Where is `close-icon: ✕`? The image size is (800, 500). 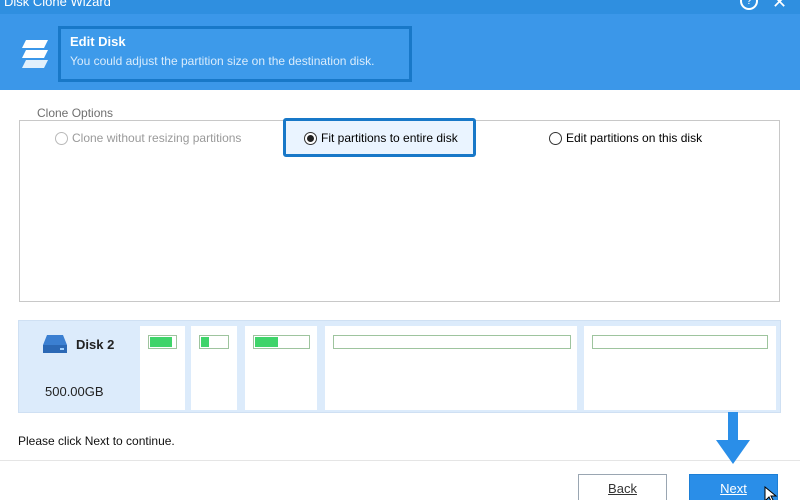
close-icon: ✕ is located at coordinates (779, 6).